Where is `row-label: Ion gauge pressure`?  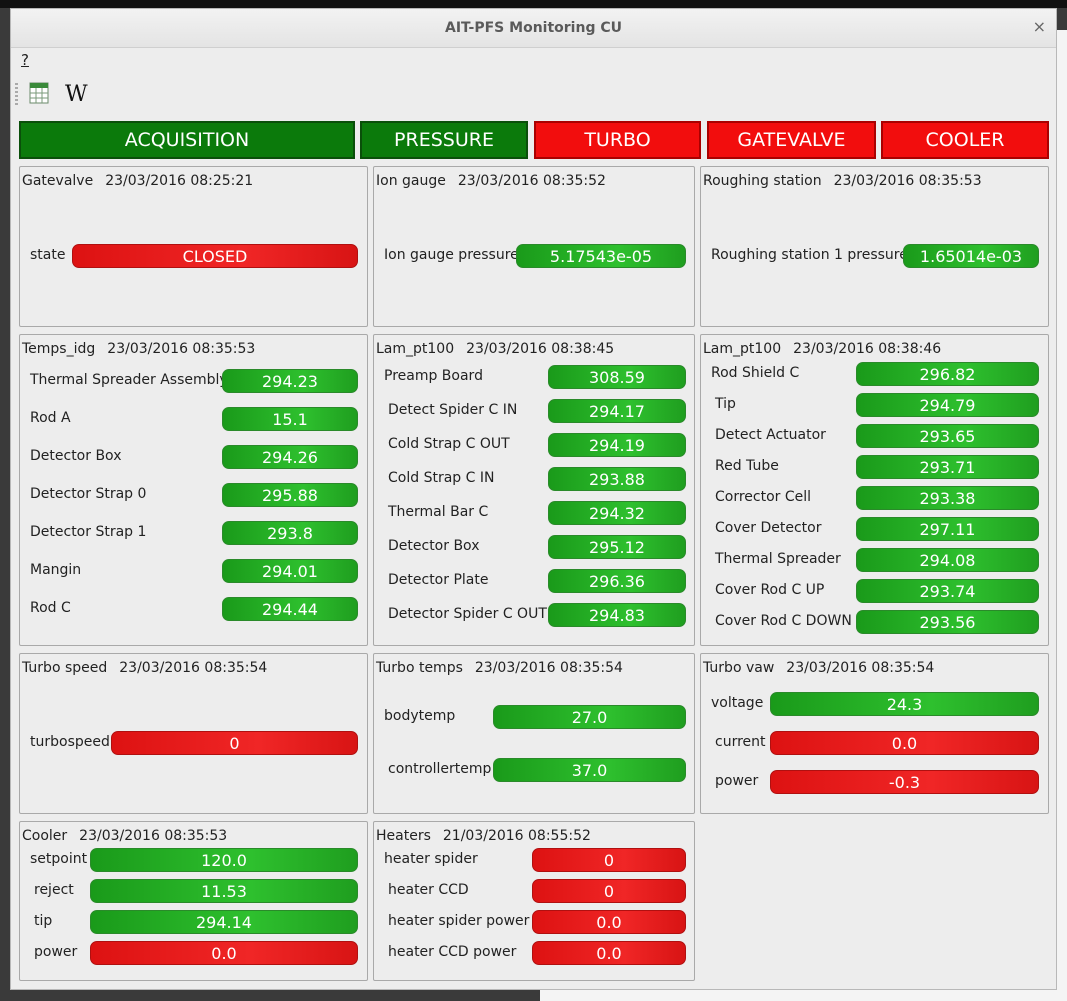 row-label: Ion gauge pressure is located at coordinates (451, 255).